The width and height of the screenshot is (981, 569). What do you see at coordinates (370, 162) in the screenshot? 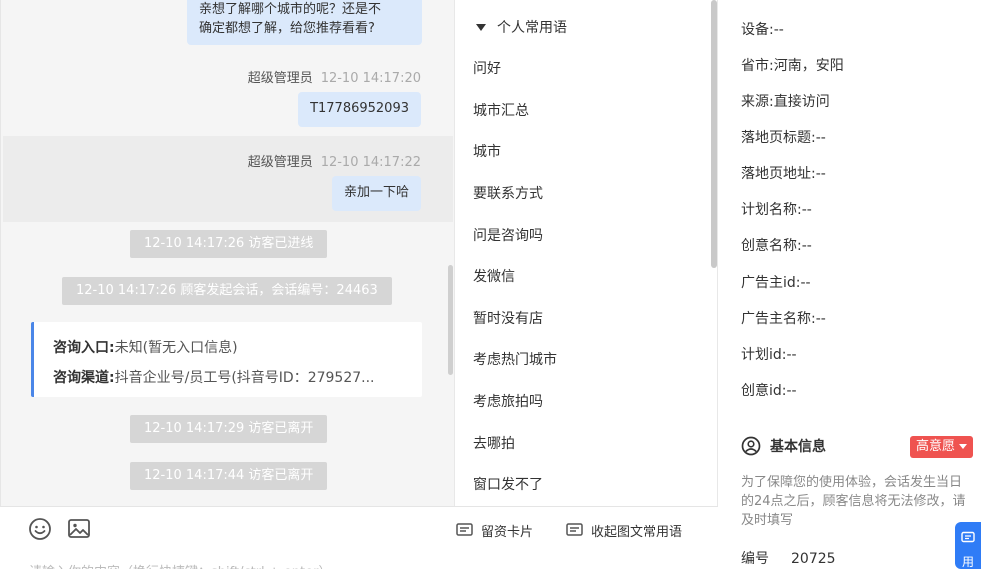
I see `message-time: 12-10 14:17:22` at bounding box center [370, 162].